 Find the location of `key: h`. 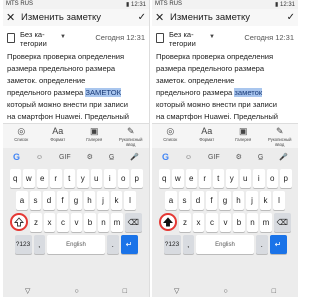

key: h is located at coordinates (89, 200).